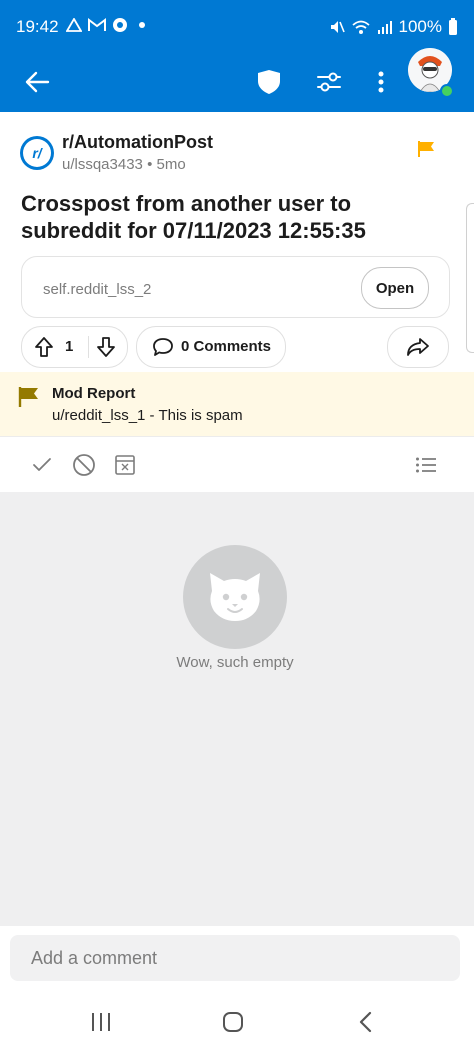 The width and height of the screenshot is (474, 1053). I want to click on mod-menu-button, so click(426, 465).